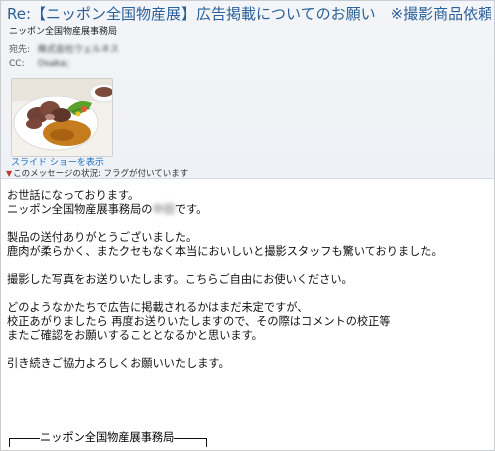  I want to click on body-plan-line-3: またご確認をお願いすることとなるかと思います。, so click(135, 335).